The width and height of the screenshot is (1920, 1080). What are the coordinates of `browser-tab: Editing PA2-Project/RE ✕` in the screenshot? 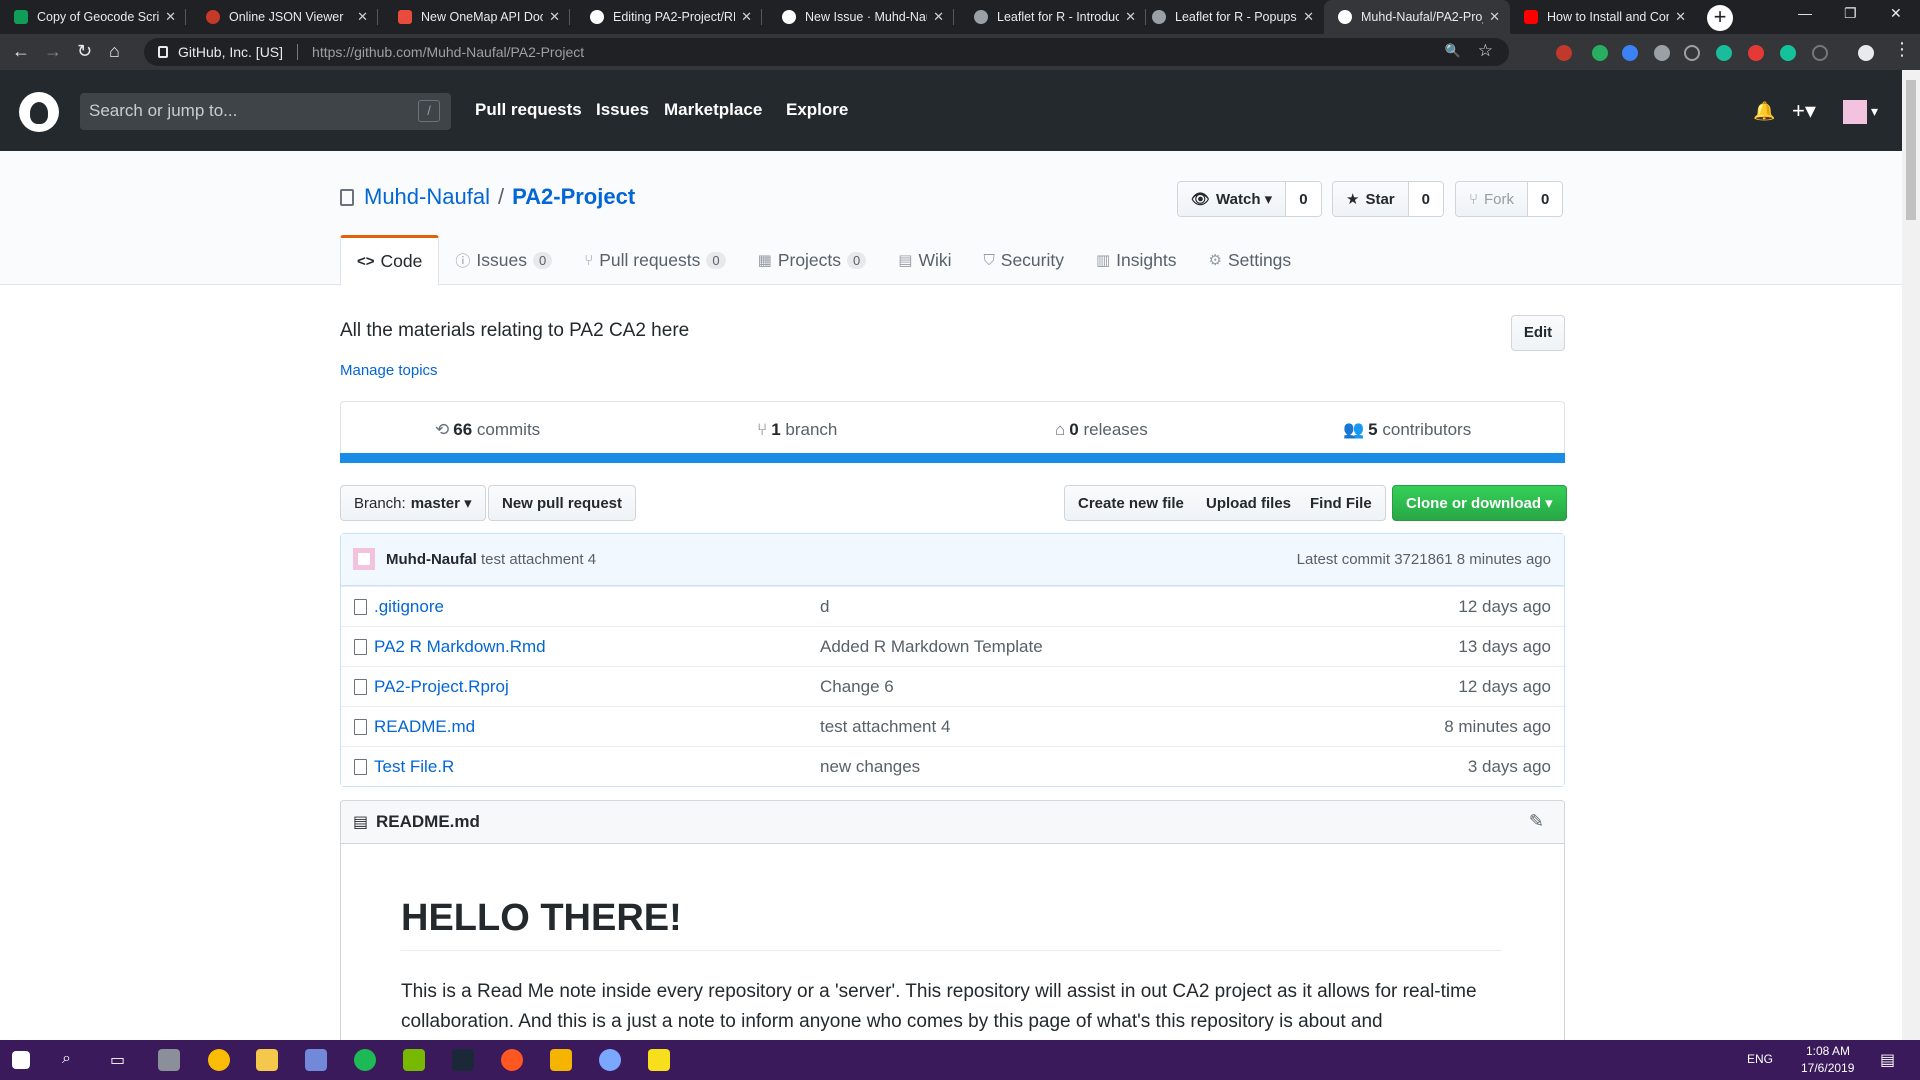 It's located at (669, 17).